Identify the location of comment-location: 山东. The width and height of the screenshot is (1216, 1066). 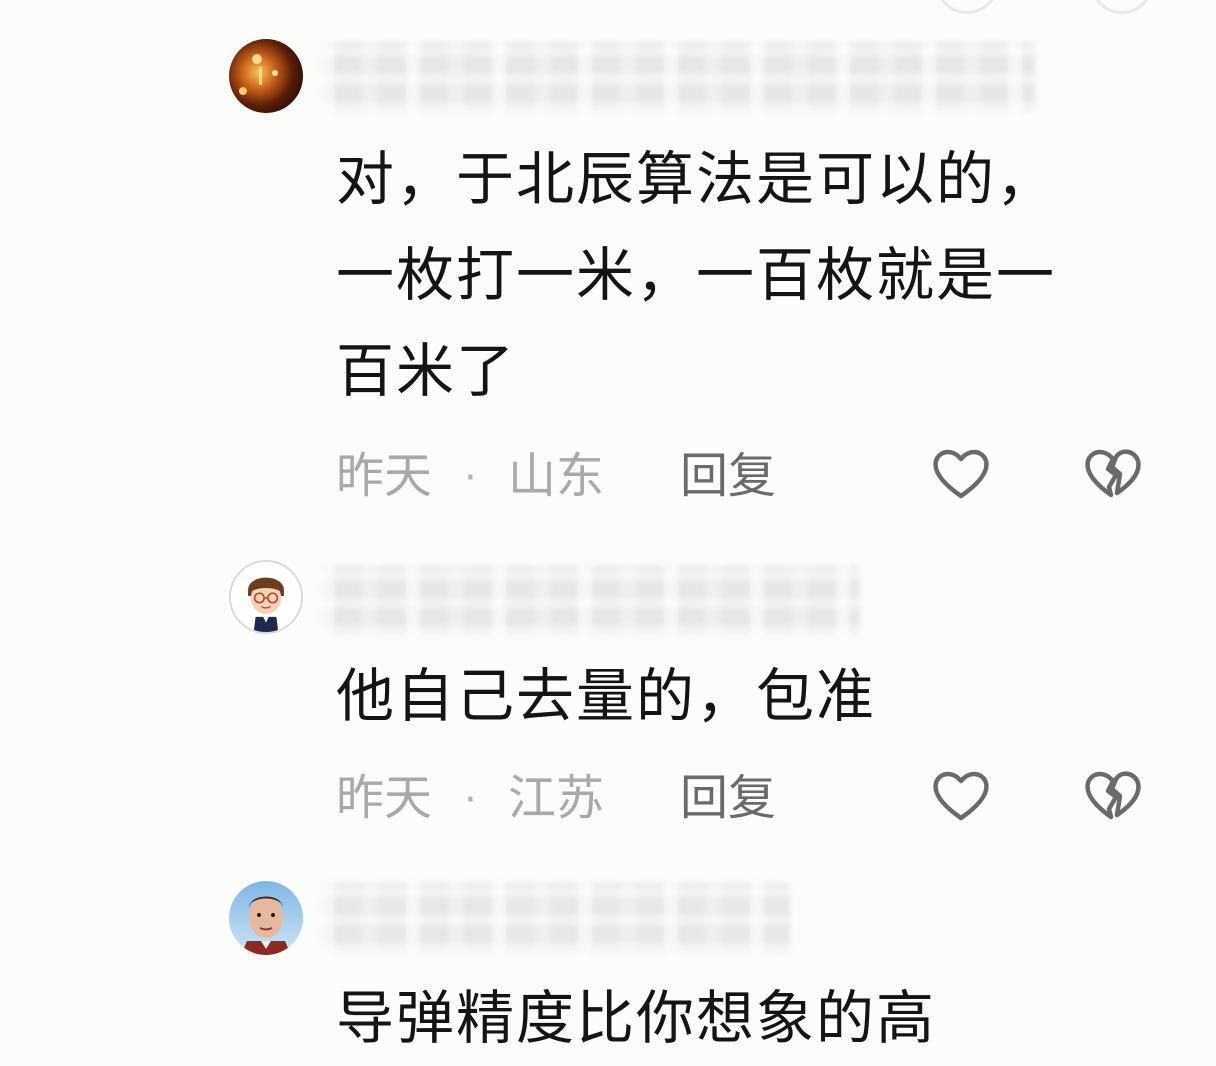
(556, 476).